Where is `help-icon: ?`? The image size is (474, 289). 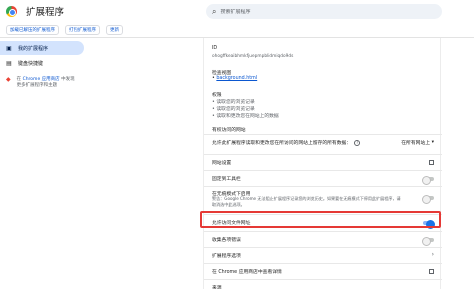 help-icon: ? is located at coordinates (357, 142).